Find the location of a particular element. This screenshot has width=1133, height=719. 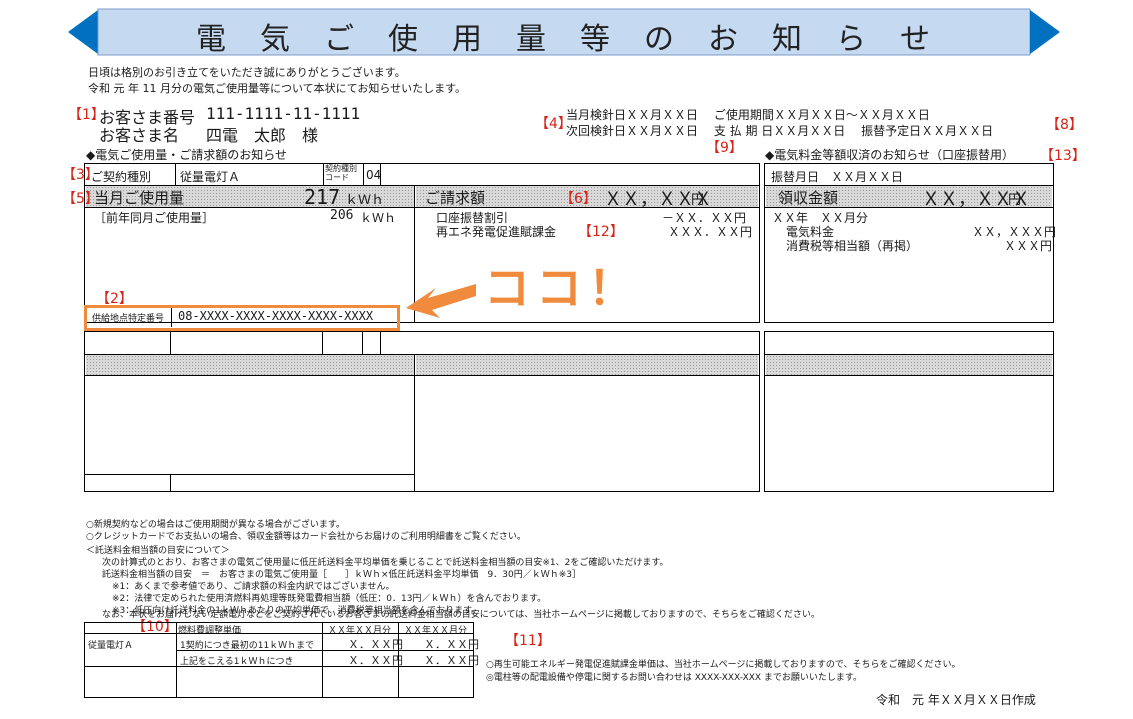

billing-item-2-value: ＸＸＸ．ＸＸ円 is located at coordinates (710, 232).